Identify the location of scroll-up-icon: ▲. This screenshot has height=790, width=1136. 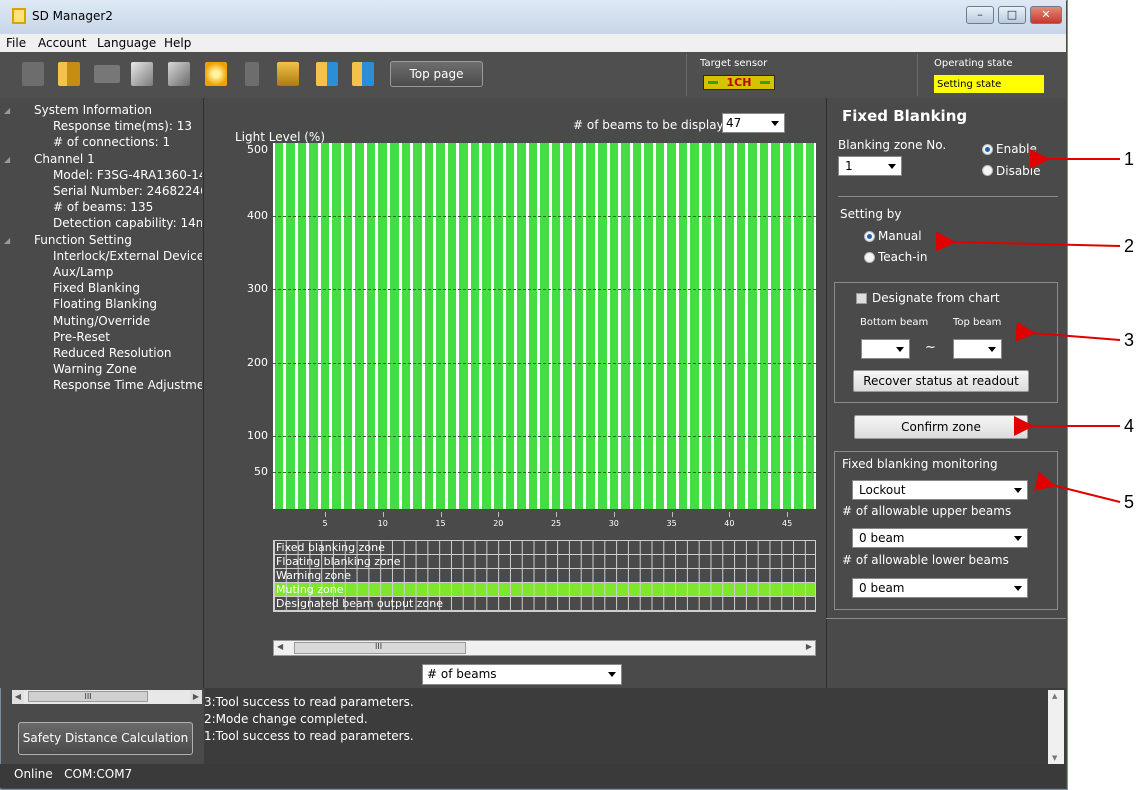
(1054, 696).